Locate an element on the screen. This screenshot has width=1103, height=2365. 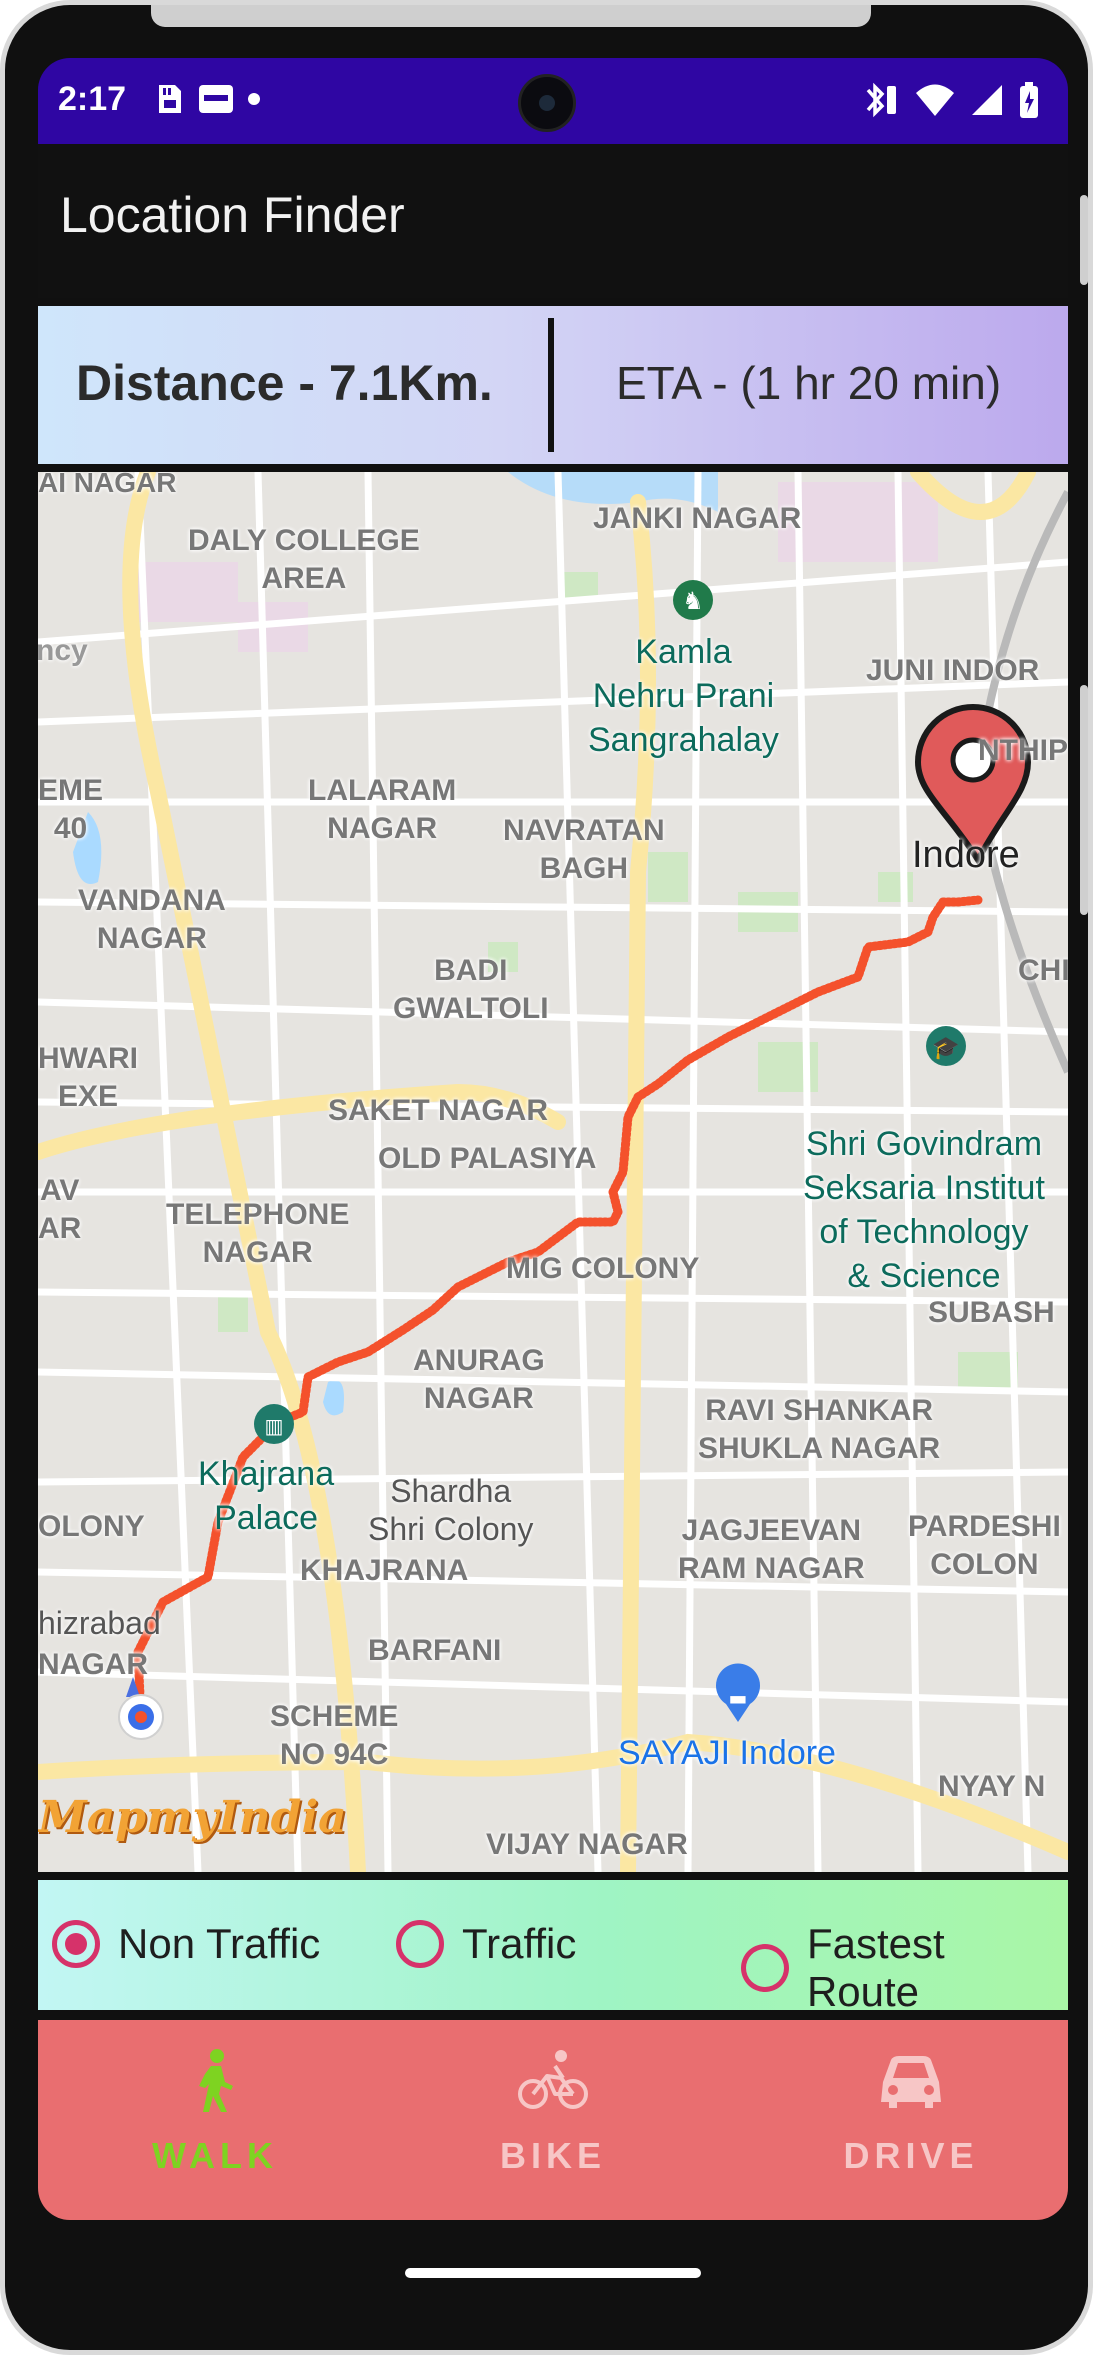
wifi-icon is located at coordinates (935, 100).